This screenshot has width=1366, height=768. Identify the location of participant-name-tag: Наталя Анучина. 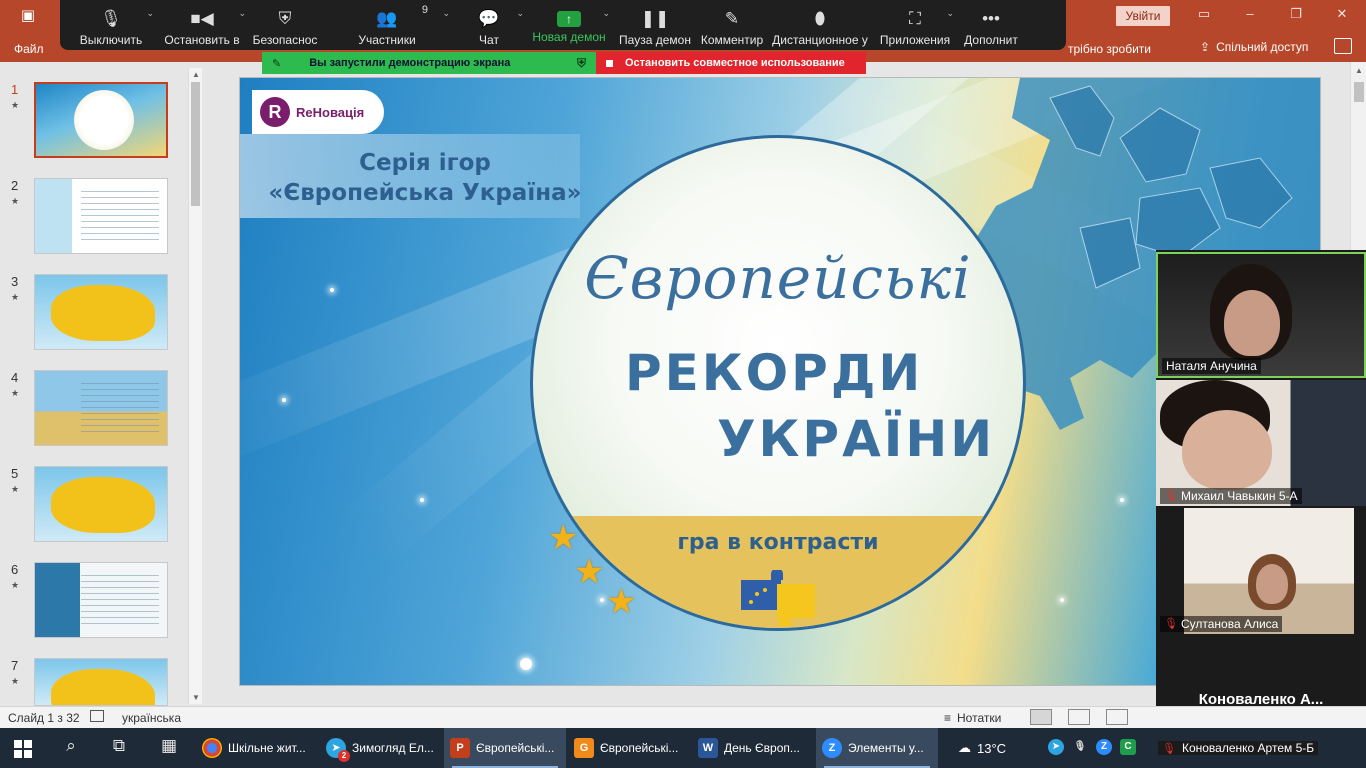
(1211, 366).